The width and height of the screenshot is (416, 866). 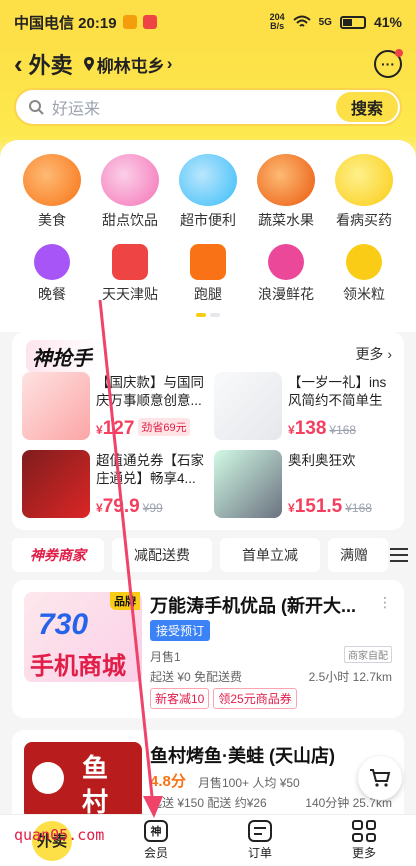 I want to click on deal-item: 【一岁一礼】ins风简约不简单生日... ¥138¥168, so click(x=307, y=408).